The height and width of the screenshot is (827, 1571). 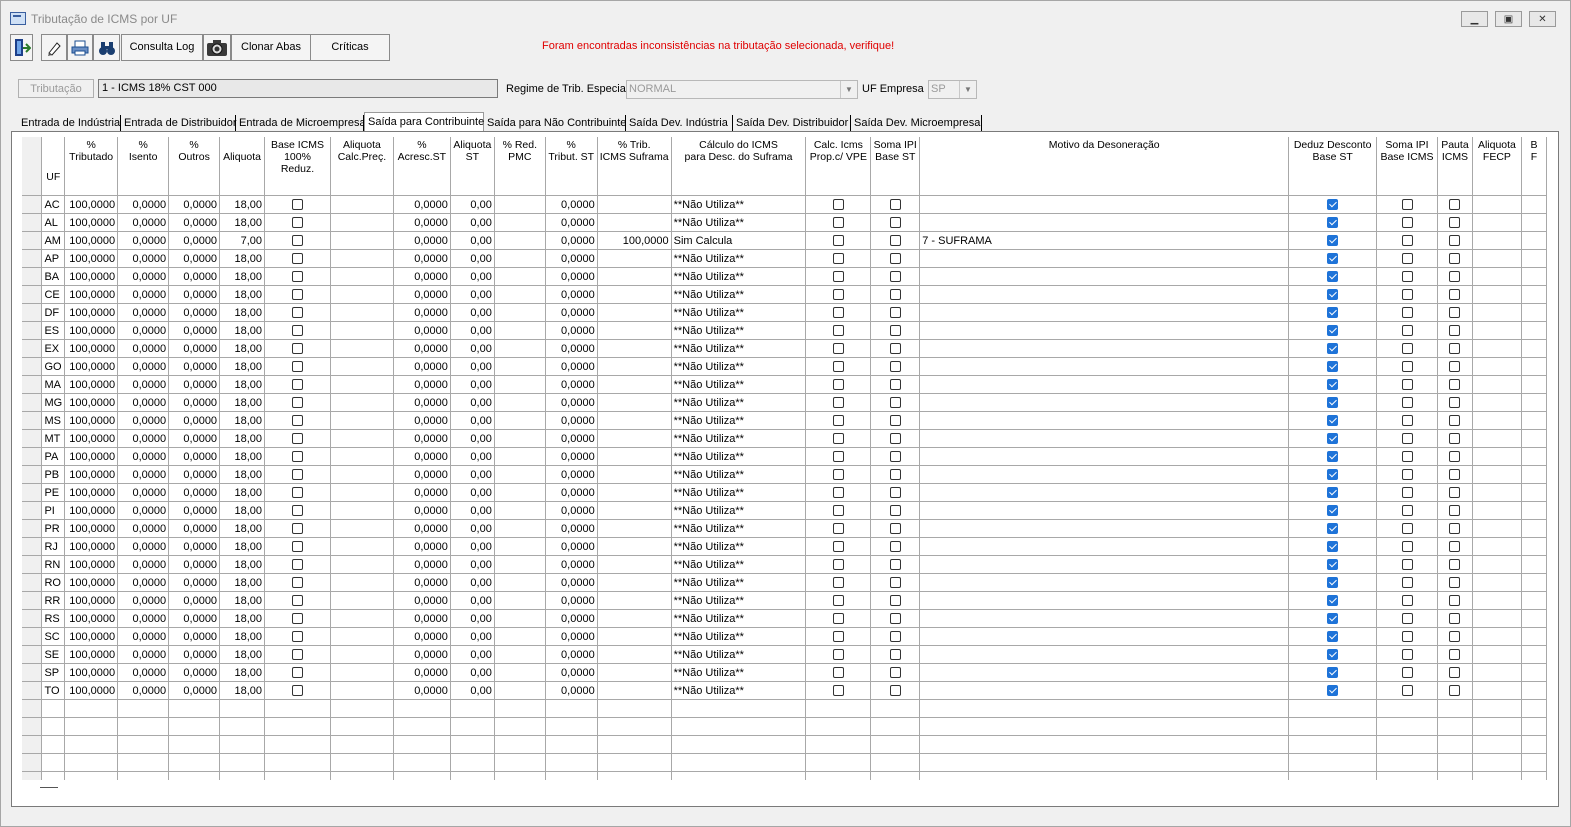 What do you see at coordinates (350, 47) in the screenshot?
I see `criticas-button: Críticas` at bounding box center [350, 47].